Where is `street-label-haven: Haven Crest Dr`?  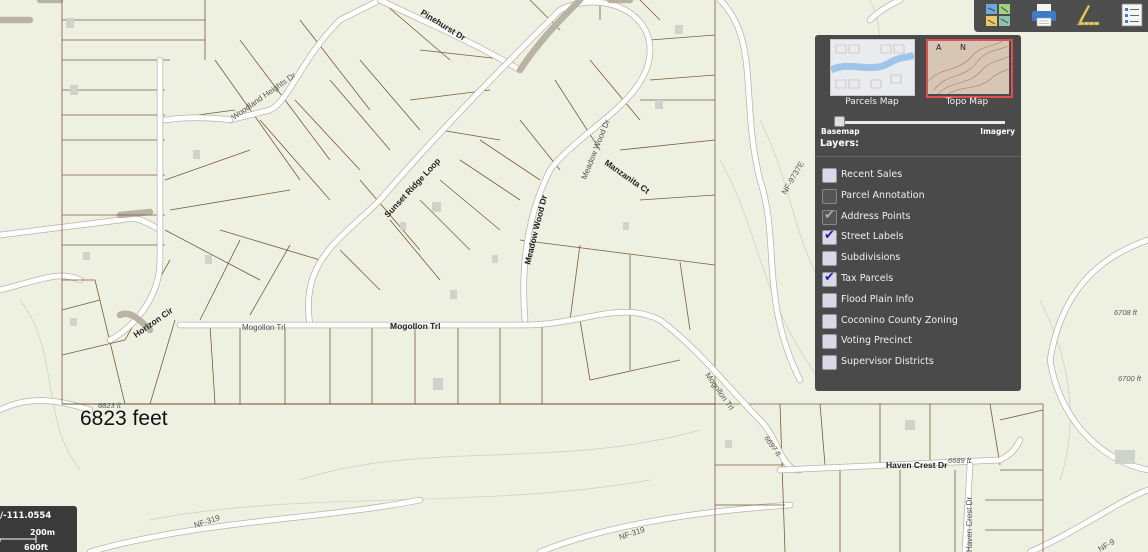 street-label-haven: Haven Crest Dr is located at coordinates (917, 465).